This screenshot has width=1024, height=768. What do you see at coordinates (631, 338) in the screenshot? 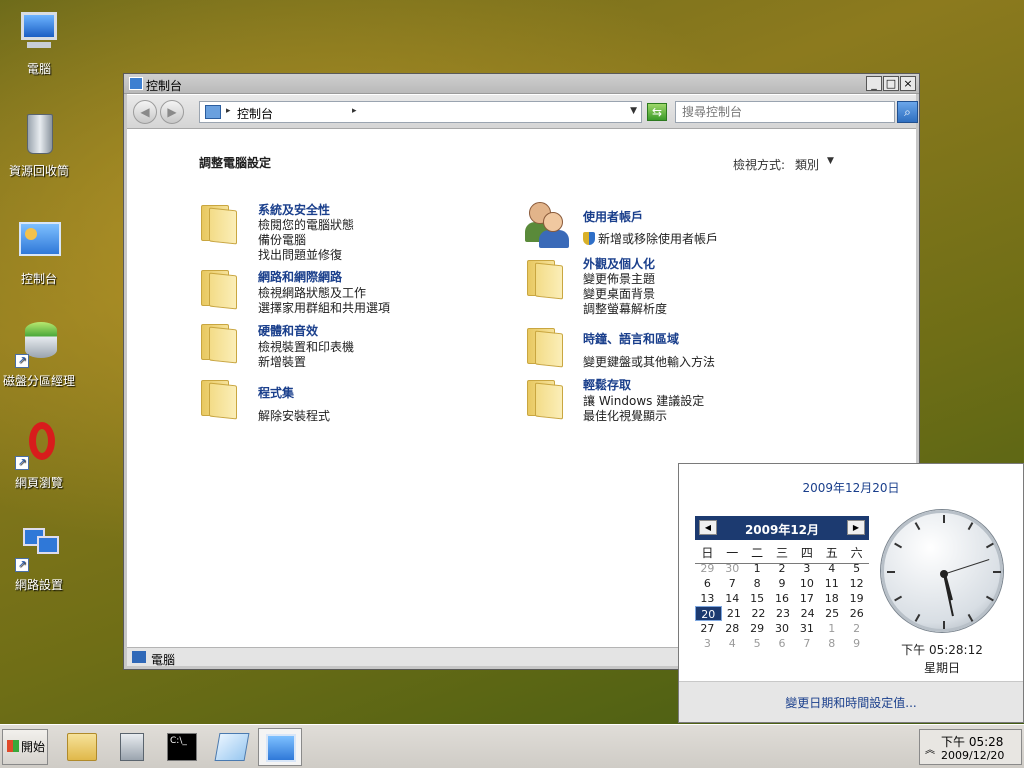
I see `category-clock-region: 時鐘、語言和區域` at bounding box center [631, 338].